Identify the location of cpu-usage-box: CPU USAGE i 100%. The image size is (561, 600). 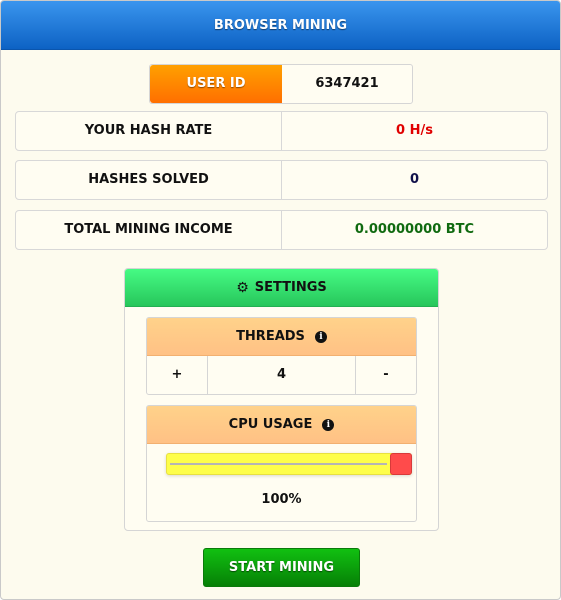
(281, 463).